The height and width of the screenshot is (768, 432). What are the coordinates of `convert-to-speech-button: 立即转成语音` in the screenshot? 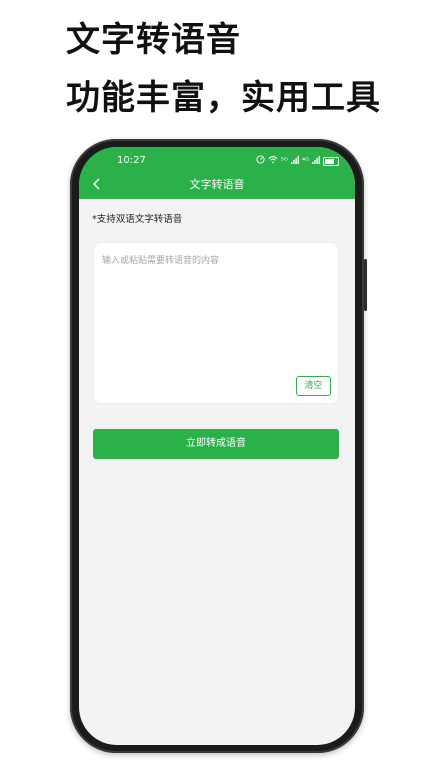 It's located at (216, 444).